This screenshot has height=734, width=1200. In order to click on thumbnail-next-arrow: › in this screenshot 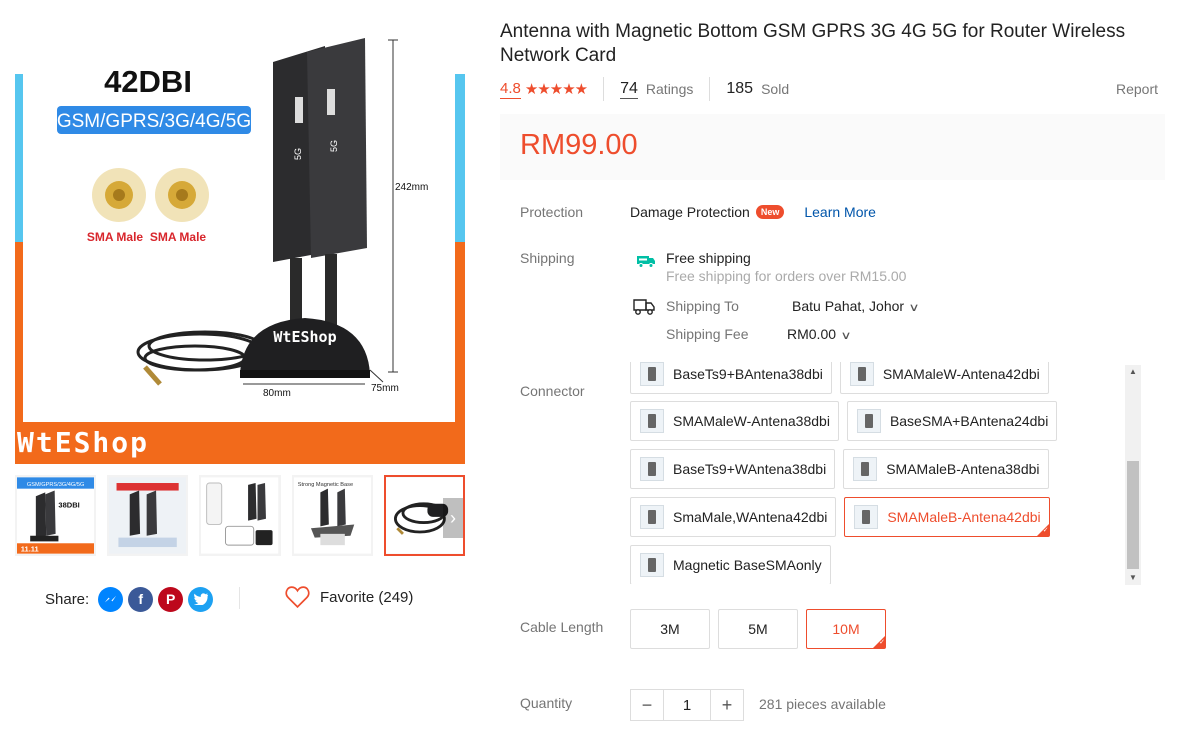, I will do `click(453, 518)`.